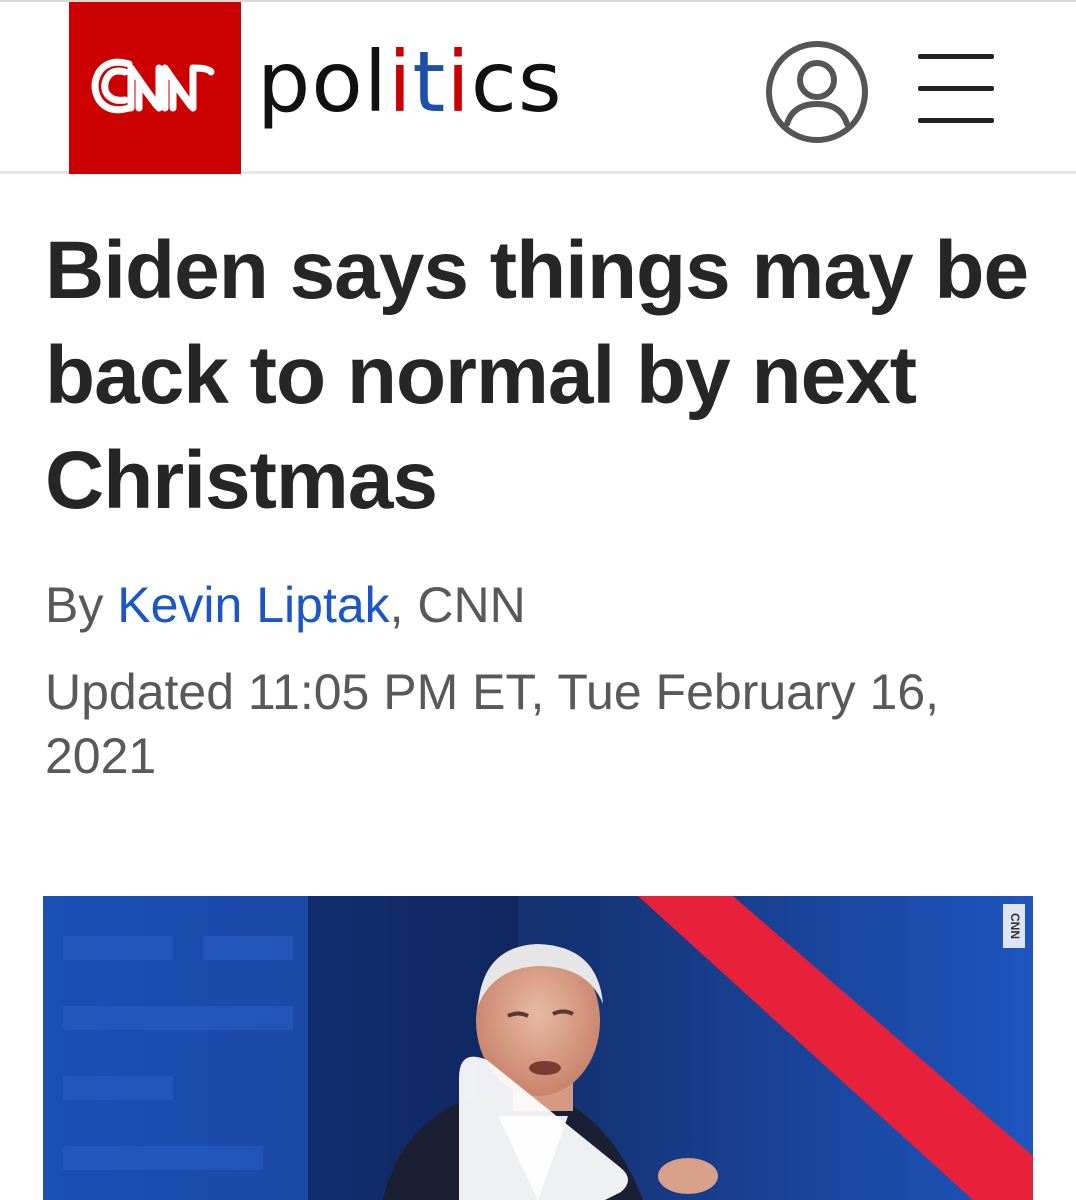 This screenshot has height=1200, width=1076. Describe the element at coordinates (457, 605) in the screenshot. I see `byline-source: , CNN` at that location.